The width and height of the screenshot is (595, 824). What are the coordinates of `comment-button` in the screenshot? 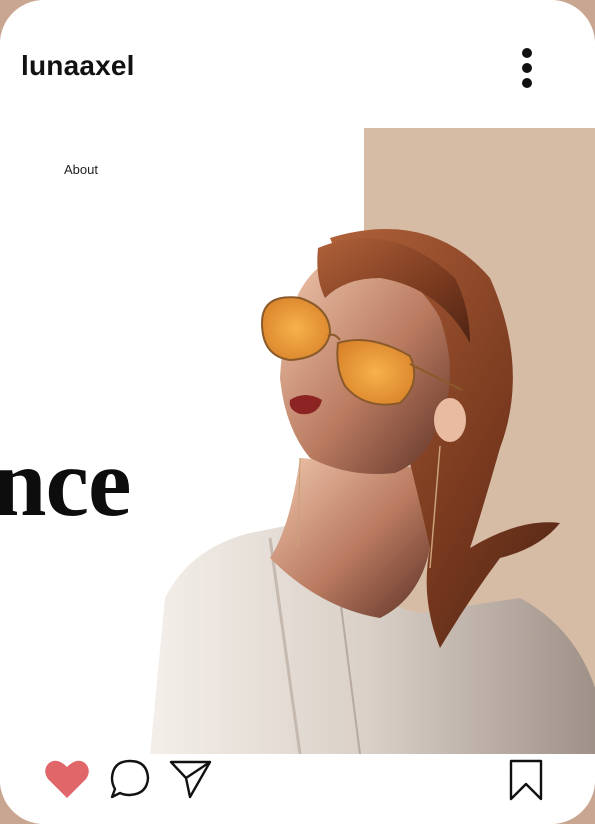 It's located at (130, 779).